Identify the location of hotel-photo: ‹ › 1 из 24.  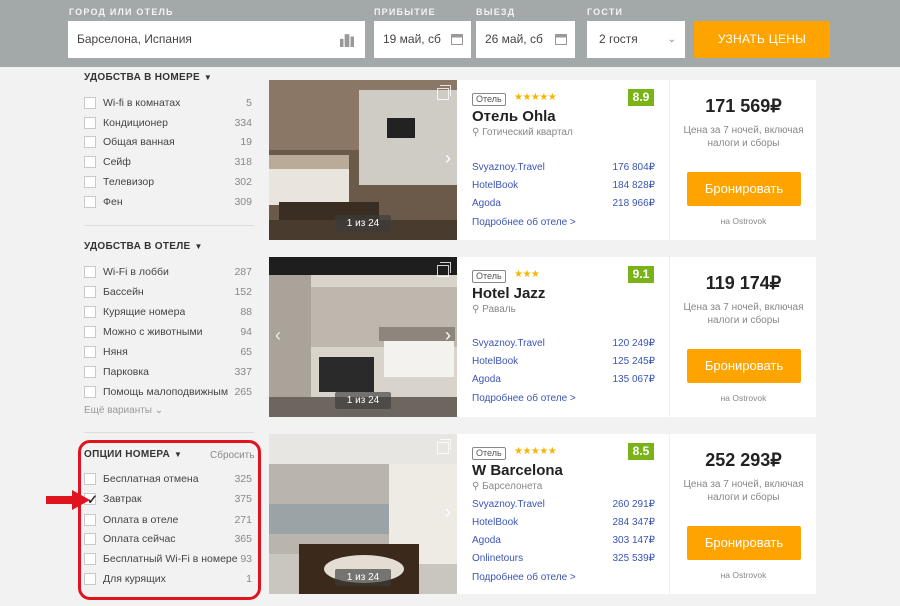
(363, 337).